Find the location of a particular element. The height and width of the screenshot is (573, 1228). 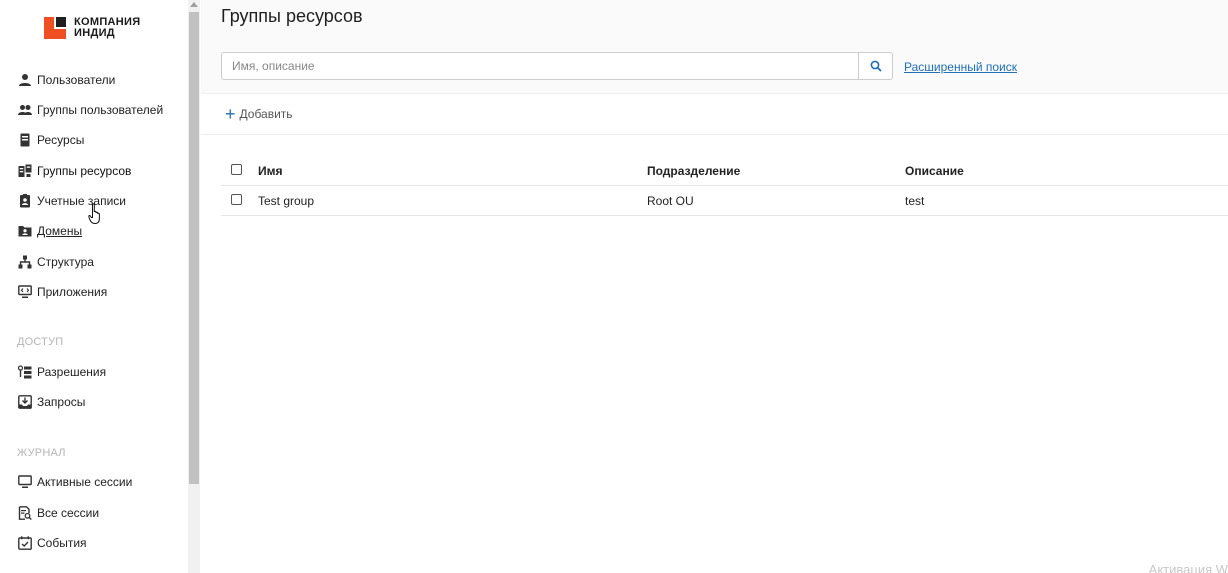

sidebar-item-label: Все сессии is located at coordinates (68, 513).